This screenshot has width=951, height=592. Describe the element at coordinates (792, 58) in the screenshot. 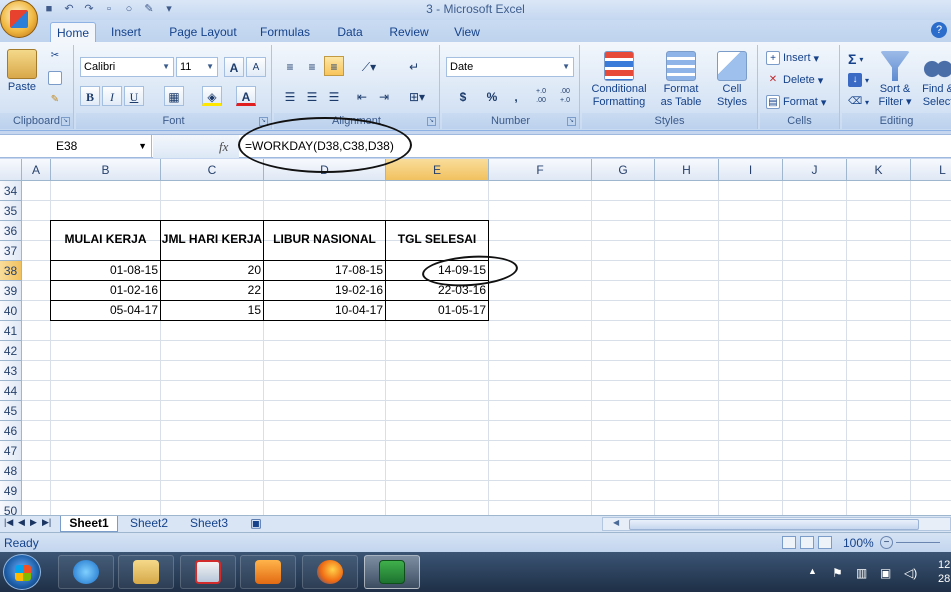

I see `insert-cells-button: + Insert ▾` at that location.